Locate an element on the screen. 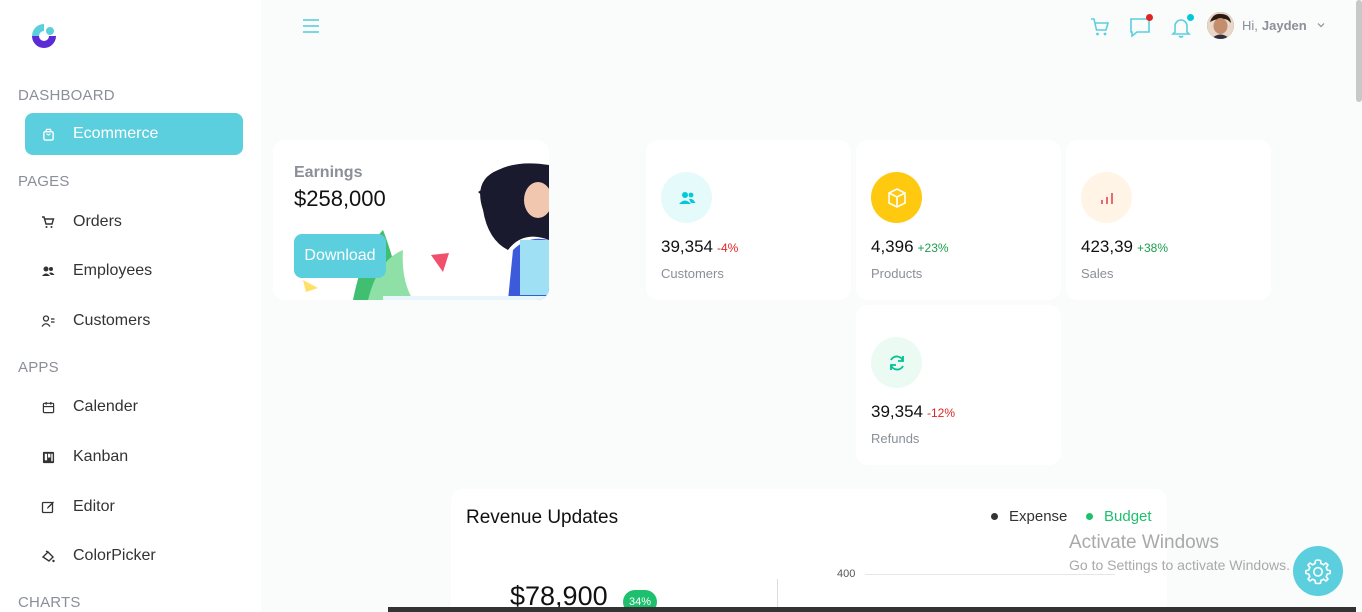 Image resolution: width=1362 pixels, height=612 pixels. user-profile: Hi, Jayden is located at coordinates (1266, 25).